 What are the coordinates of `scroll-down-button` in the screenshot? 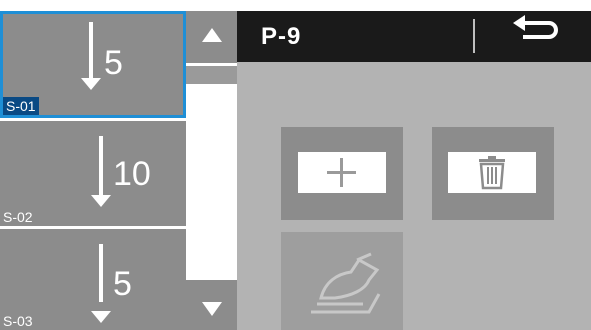 It's located at (211, 305).